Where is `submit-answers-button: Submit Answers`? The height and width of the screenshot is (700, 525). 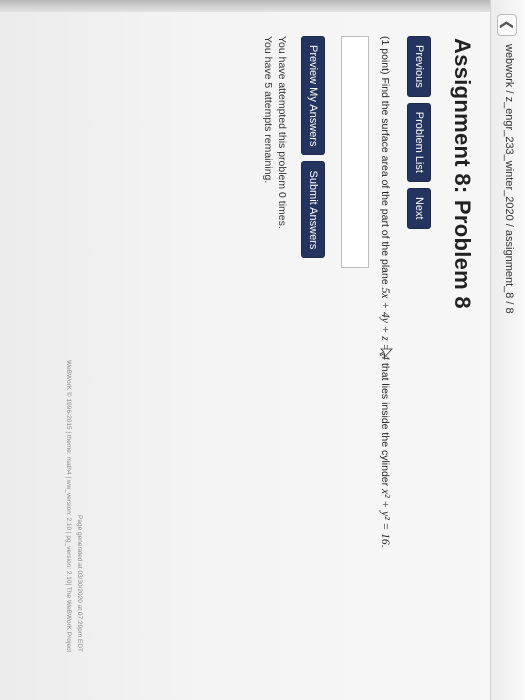
submit-answers-button: Submit Answers is located at coordinates (313, 210).